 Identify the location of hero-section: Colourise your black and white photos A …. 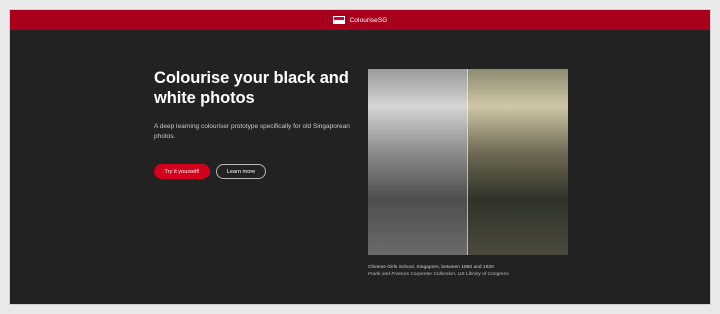
(257, 123).